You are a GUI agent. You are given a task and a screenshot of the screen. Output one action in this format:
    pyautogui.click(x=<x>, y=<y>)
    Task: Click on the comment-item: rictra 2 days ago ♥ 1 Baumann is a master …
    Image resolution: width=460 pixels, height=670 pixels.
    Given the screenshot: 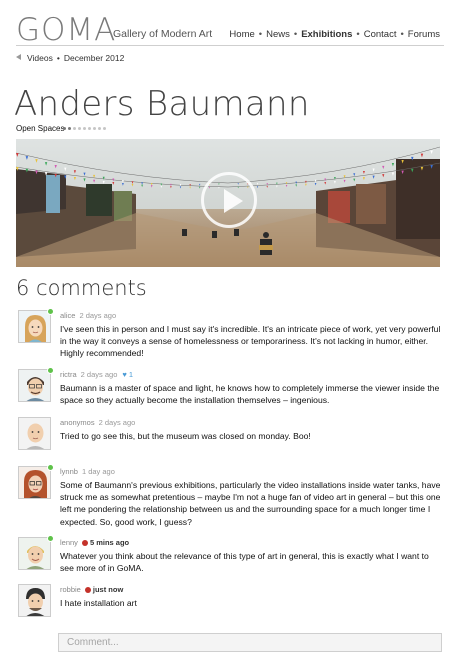 What is the action you would take?
    pyautogui.click(x=230, y=392)
    